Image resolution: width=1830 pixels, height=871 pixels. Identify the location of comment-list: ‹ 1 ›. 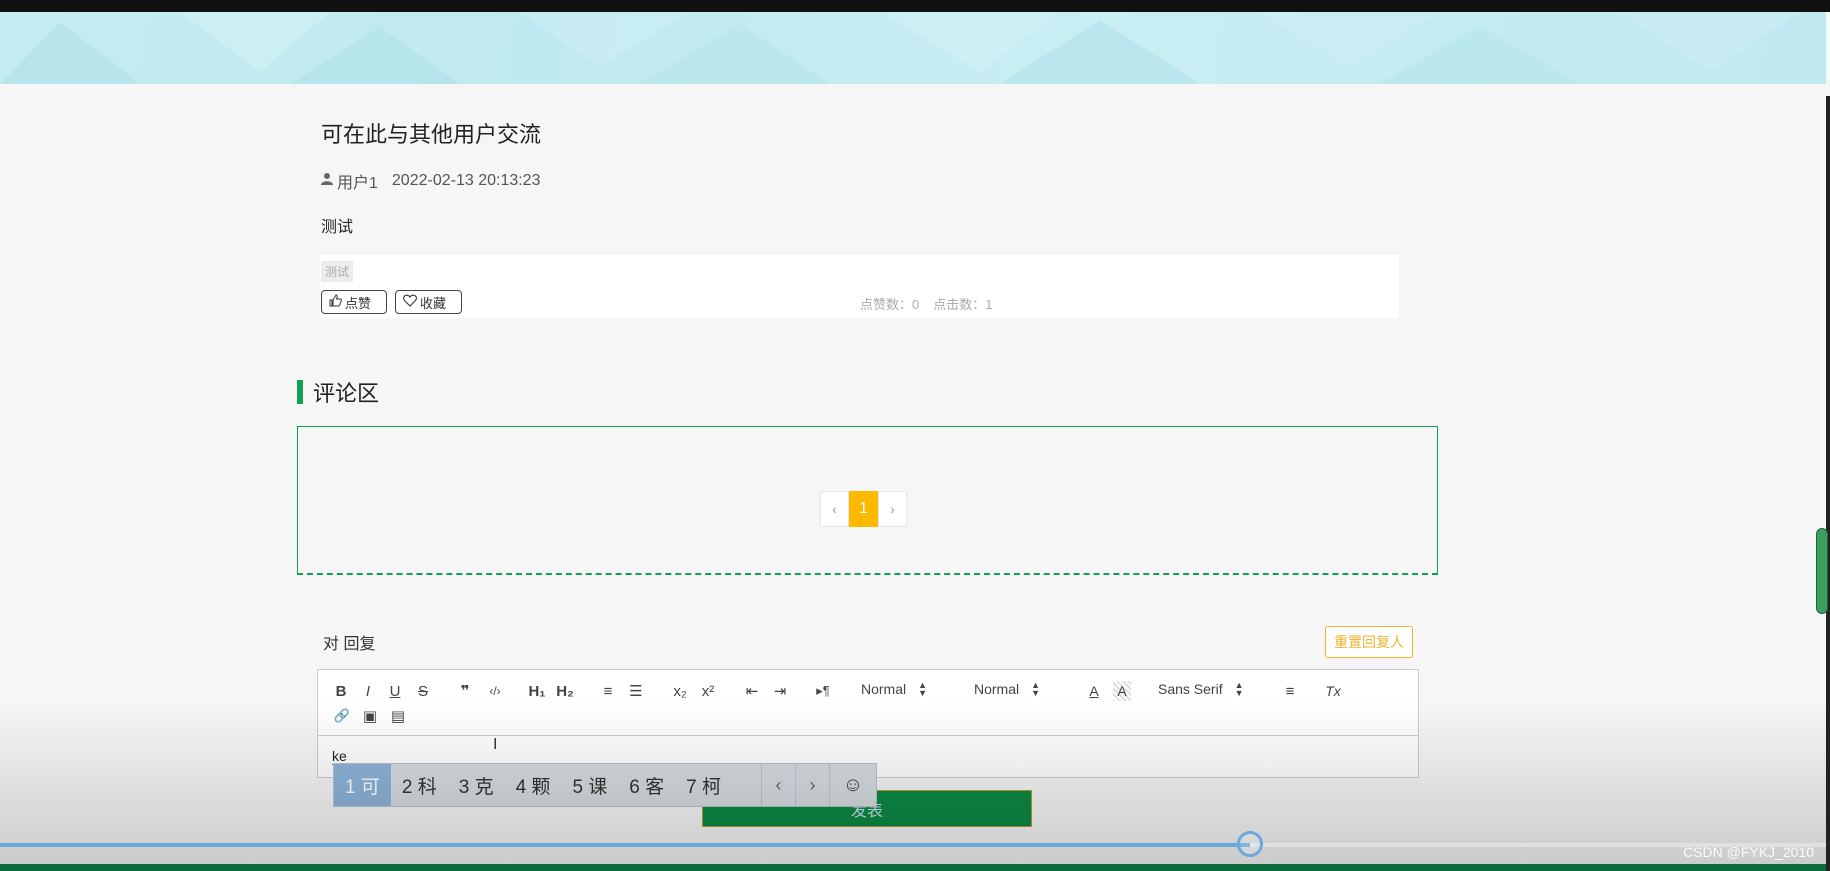
(867, 500).